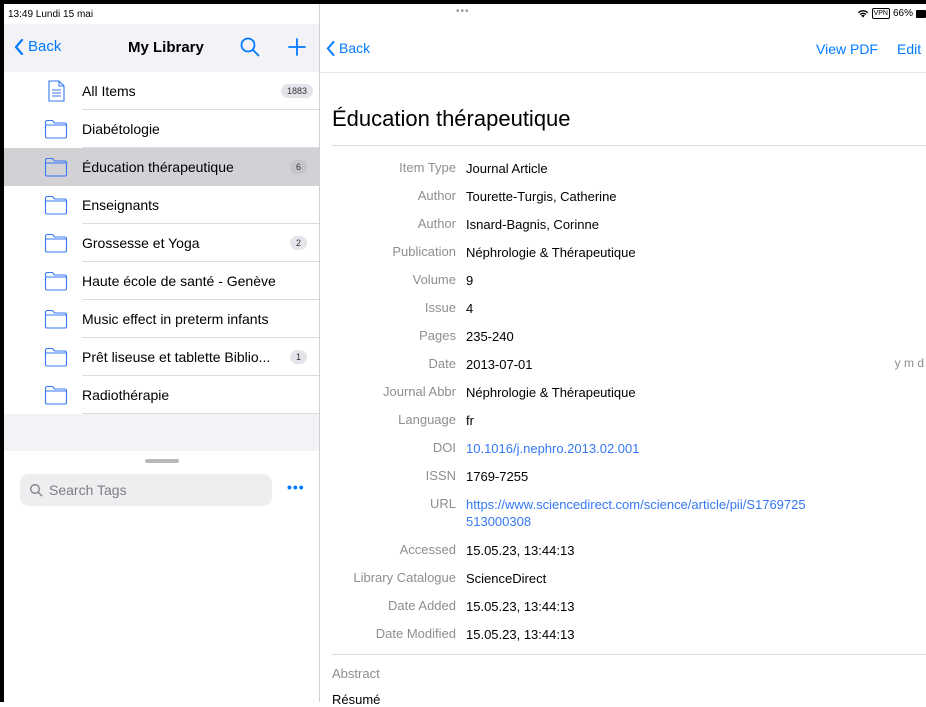 This screenshot has height=707, width=926. What do you see at coordinates (623, 48) in the screenshot?
I see `detail-nav-bar: Back View PDF Edit` at bounding box center [623, 48].